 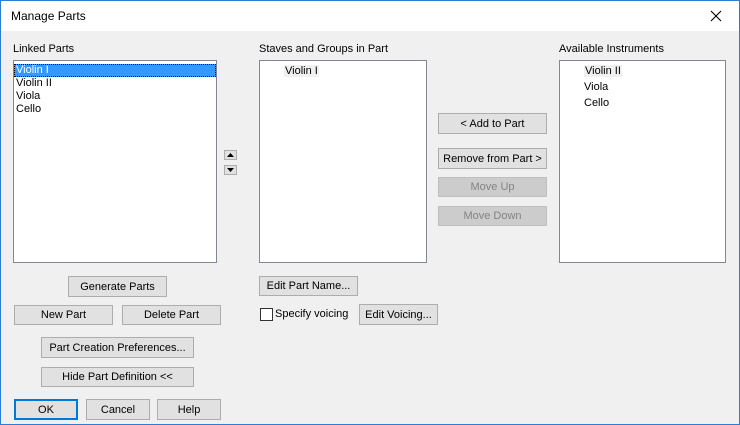 What do you see at coordinates (370, 16) in the screenshot?
I see `title-bar: Manage Parts` at bounding box center [370, 16].